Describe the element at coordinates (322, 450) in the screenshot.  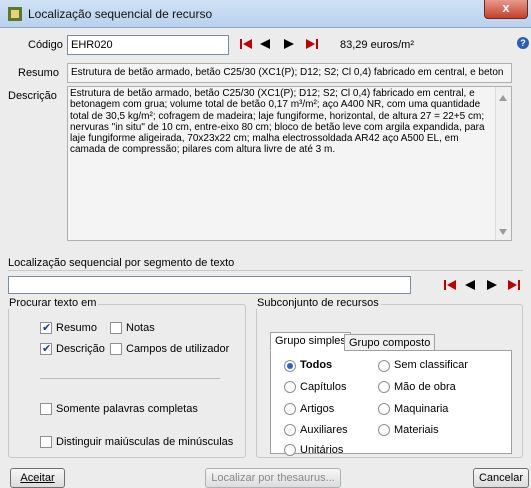
I see `radio-unitarios-label: Unitários` at that location.